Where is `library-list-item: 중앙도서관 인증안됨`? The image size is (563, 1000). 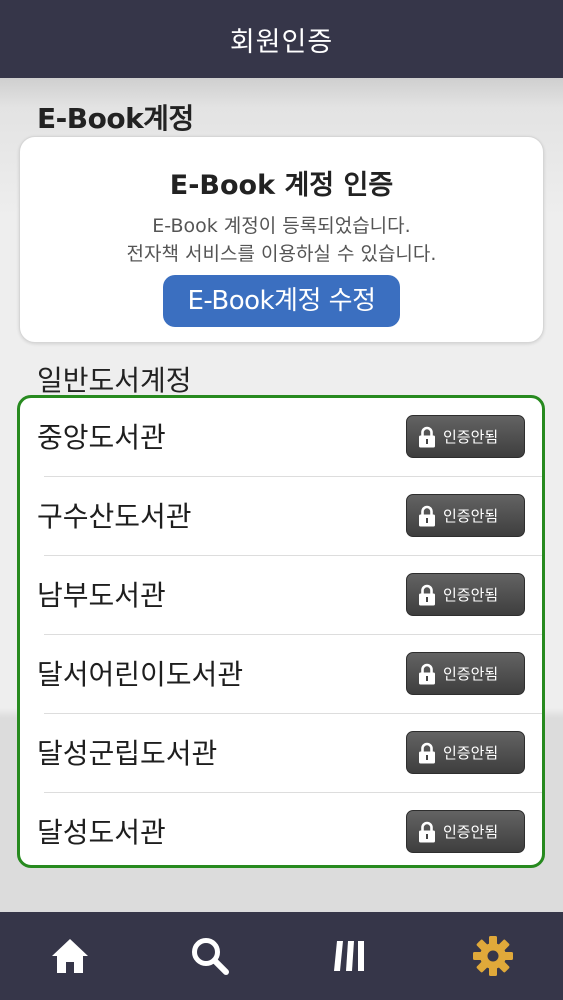
library-list-item: 중앙도서관 인증안됨 is located at coordinates (281, 437).